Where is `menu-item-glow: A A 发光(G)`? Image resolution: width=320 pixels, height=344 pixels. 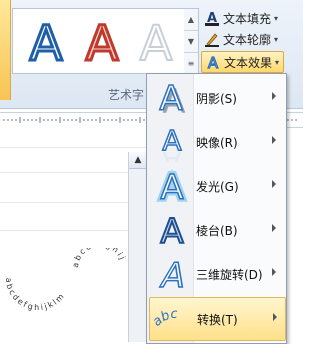 menu-item-glow: A A 发光(G) is located at coordinates (216, 188).